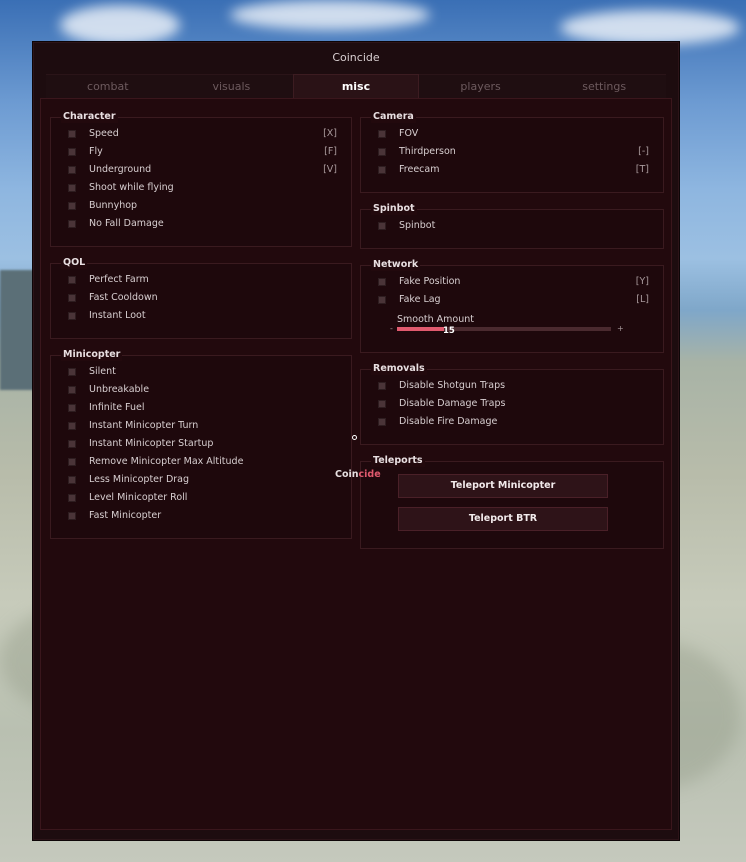 This screenshot has height=862, width=746. What do you see at coordinates (117, 315) in the screenshot?
I see `toggle-label: Instant Loot` at bounding box center [117, 315].